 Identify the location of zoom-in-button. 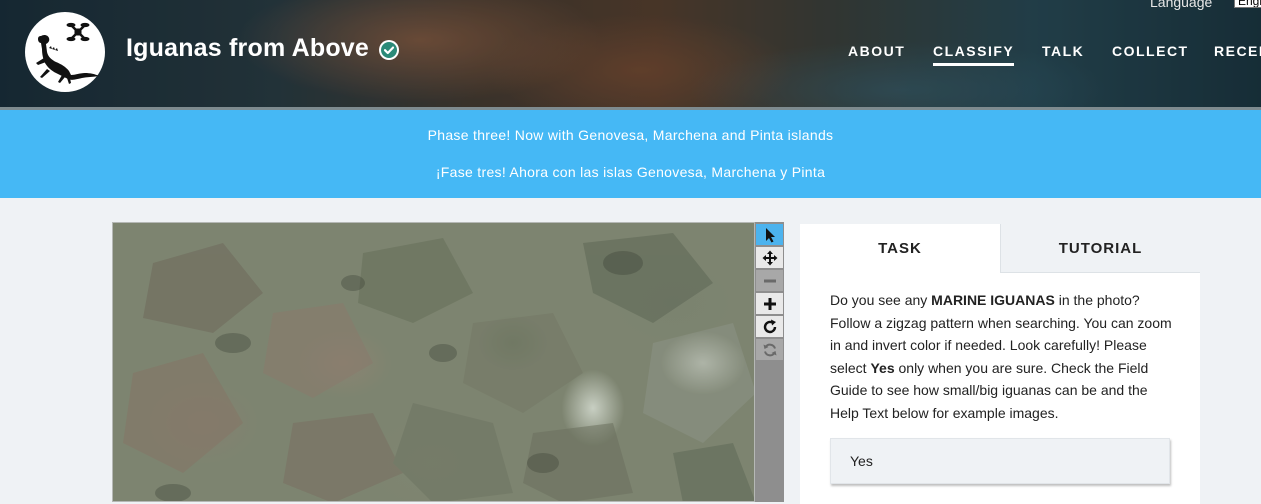
(769, 303).